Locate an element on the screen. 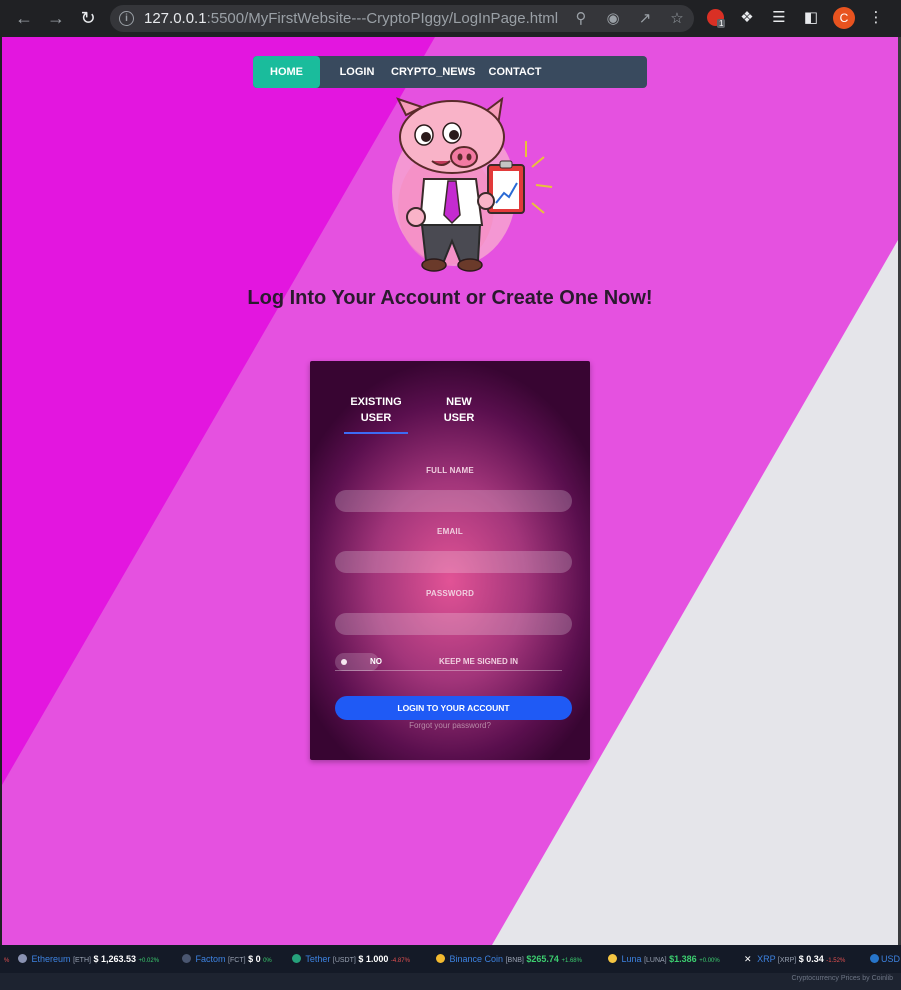  ticker-item-tether: Tether [USDT] $ 1.000 -4.87% is located at coordinates (351, 959).